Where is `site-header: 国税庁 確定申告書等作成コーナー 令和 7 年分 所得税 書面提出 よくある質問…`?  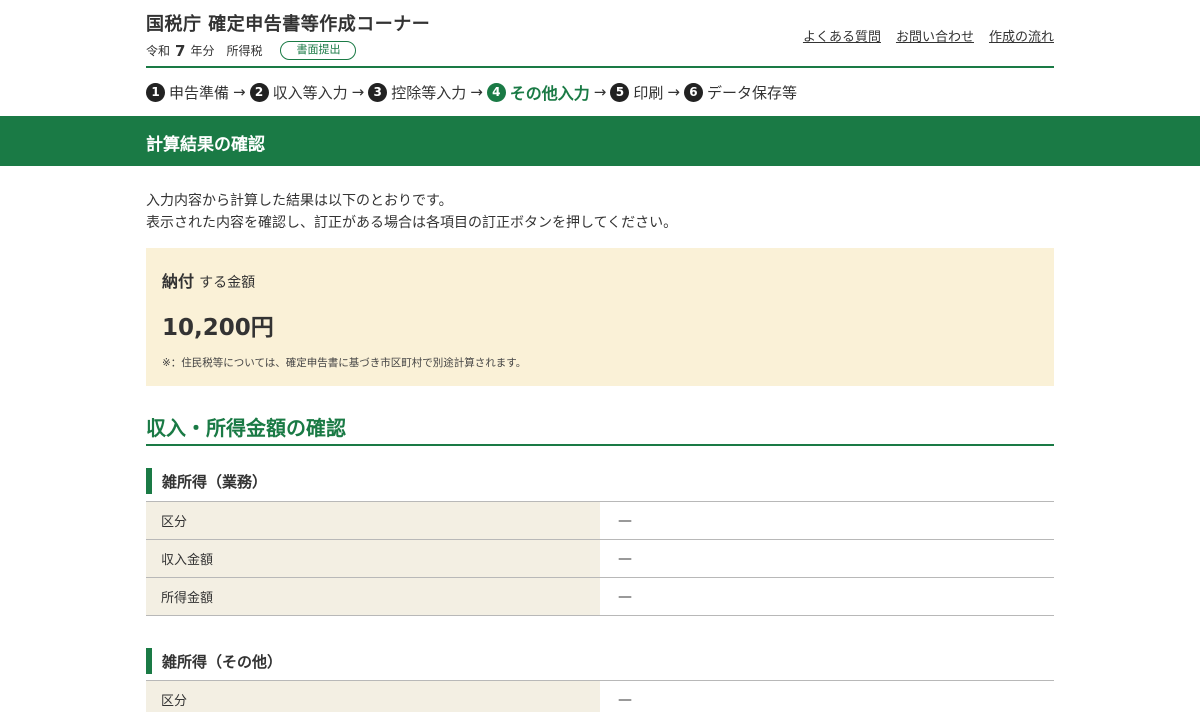
site-header: 国税庁 確定申告書等作成コーナー 令和 7 年分 所得税 書面提出 よくある質問… is located at coordinates (600, 38).